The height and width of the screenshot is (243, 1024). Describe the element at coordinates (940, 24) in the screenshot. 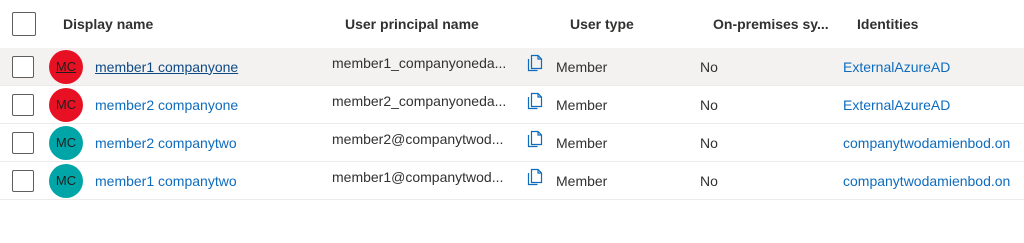

I see `header-identities: Identities` at that location.